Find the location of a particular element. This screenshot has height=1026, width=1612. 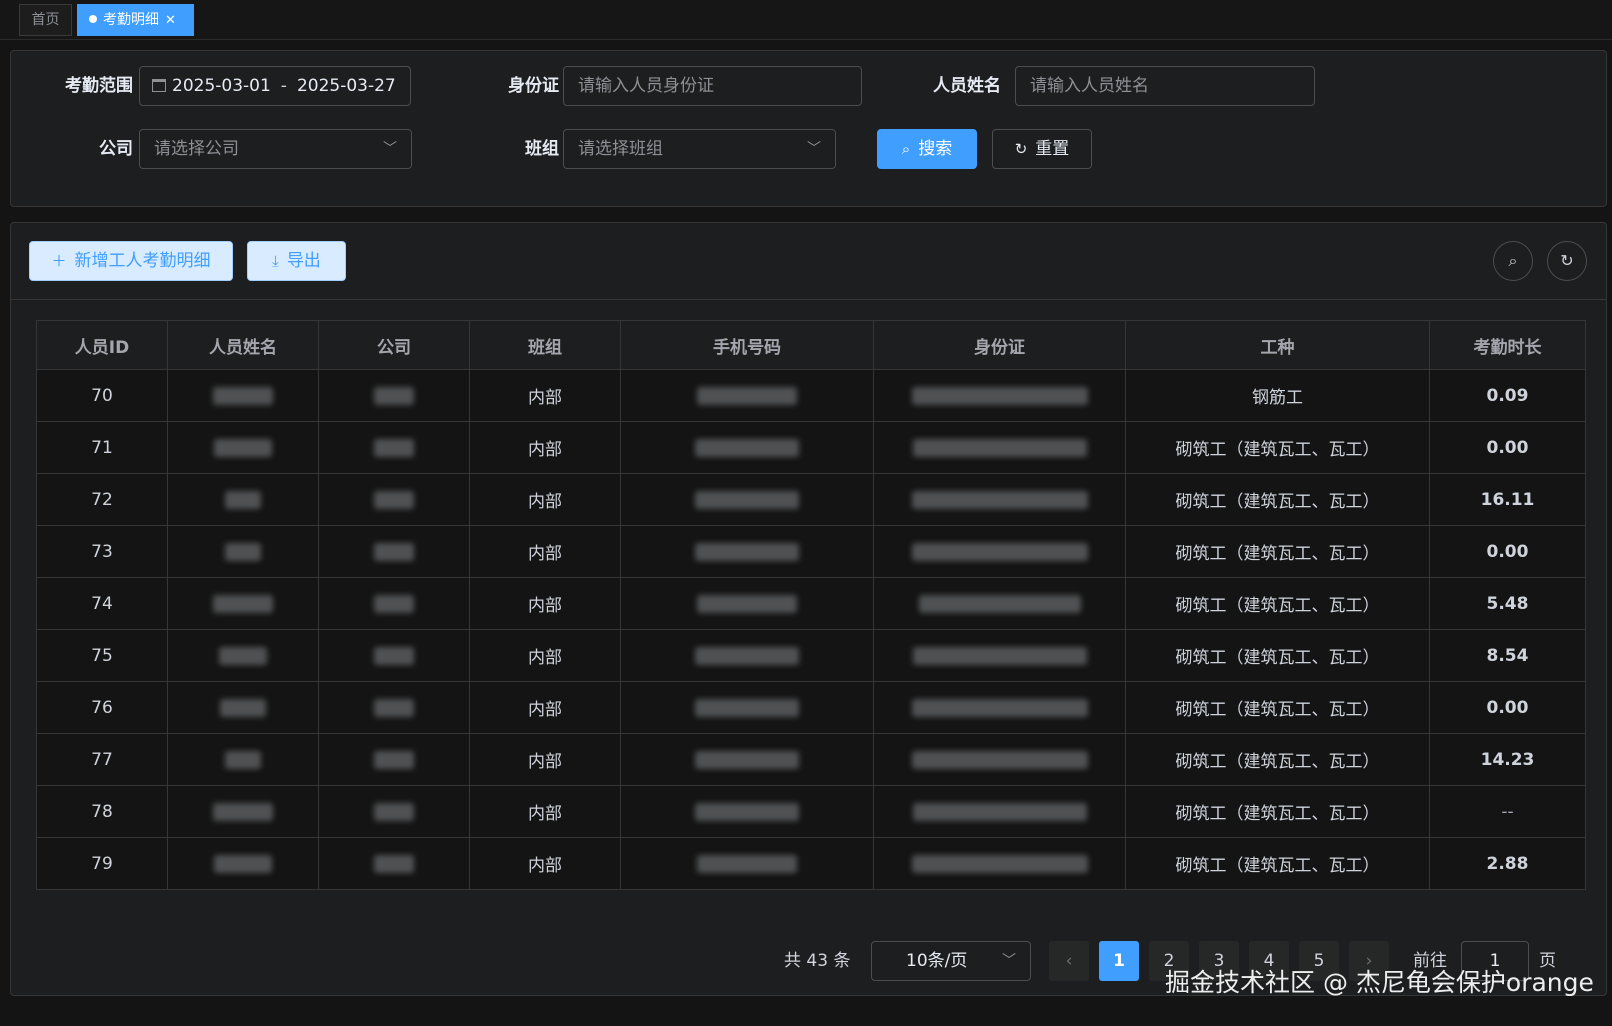

export-button: ⤓ 导出 is located at coordinates (296, 261).